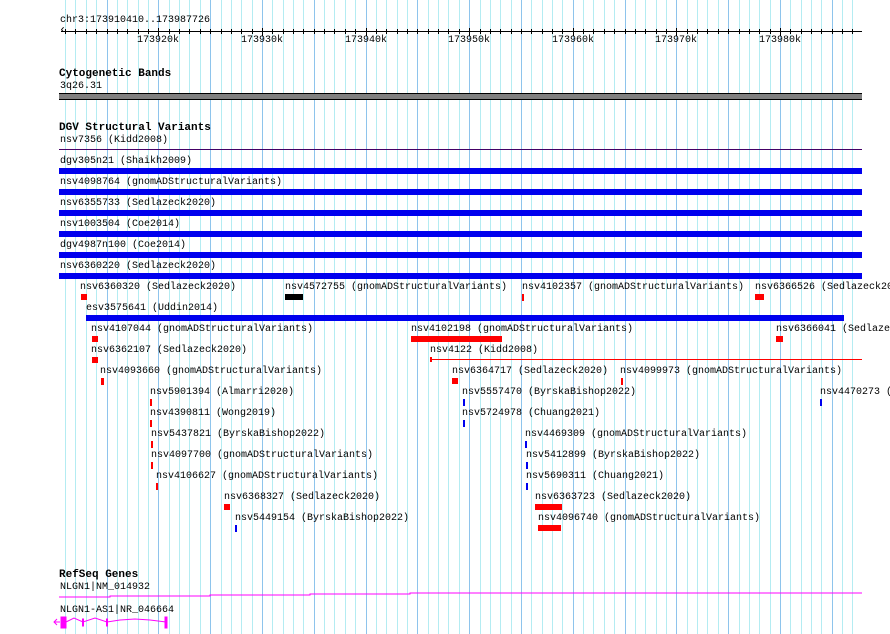 This screenshot has width=890, height=634. What do you see at coordinates (152, 308) in the screenshot?
I see `sv-feature-label: esv3575641 (Uddin2014)` at bounding box center [152, 308].